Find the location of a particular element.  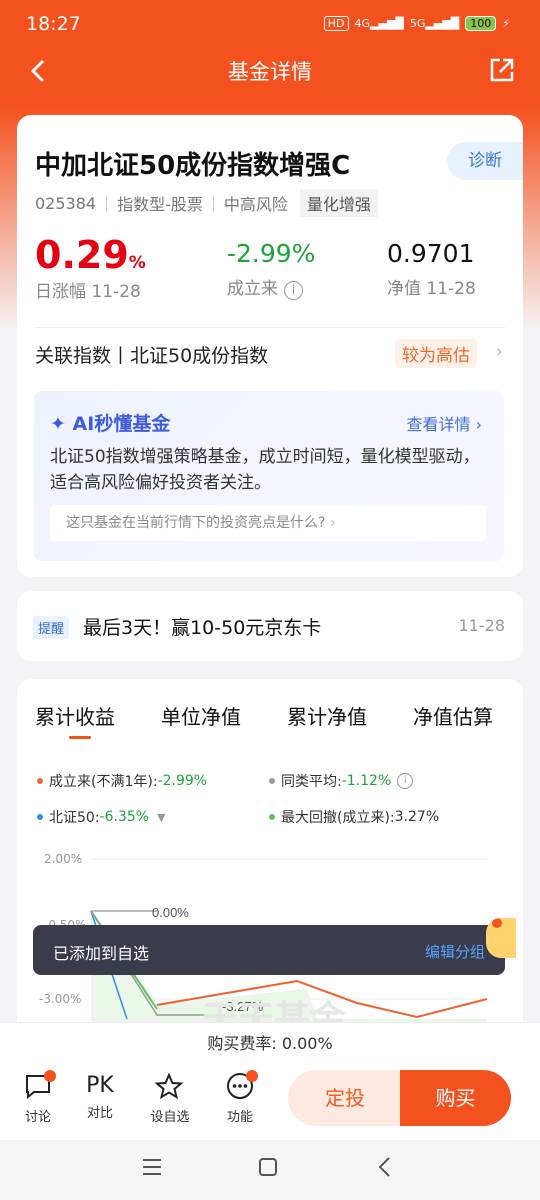

hd-icon: HD is located at coordinates (336, 23).